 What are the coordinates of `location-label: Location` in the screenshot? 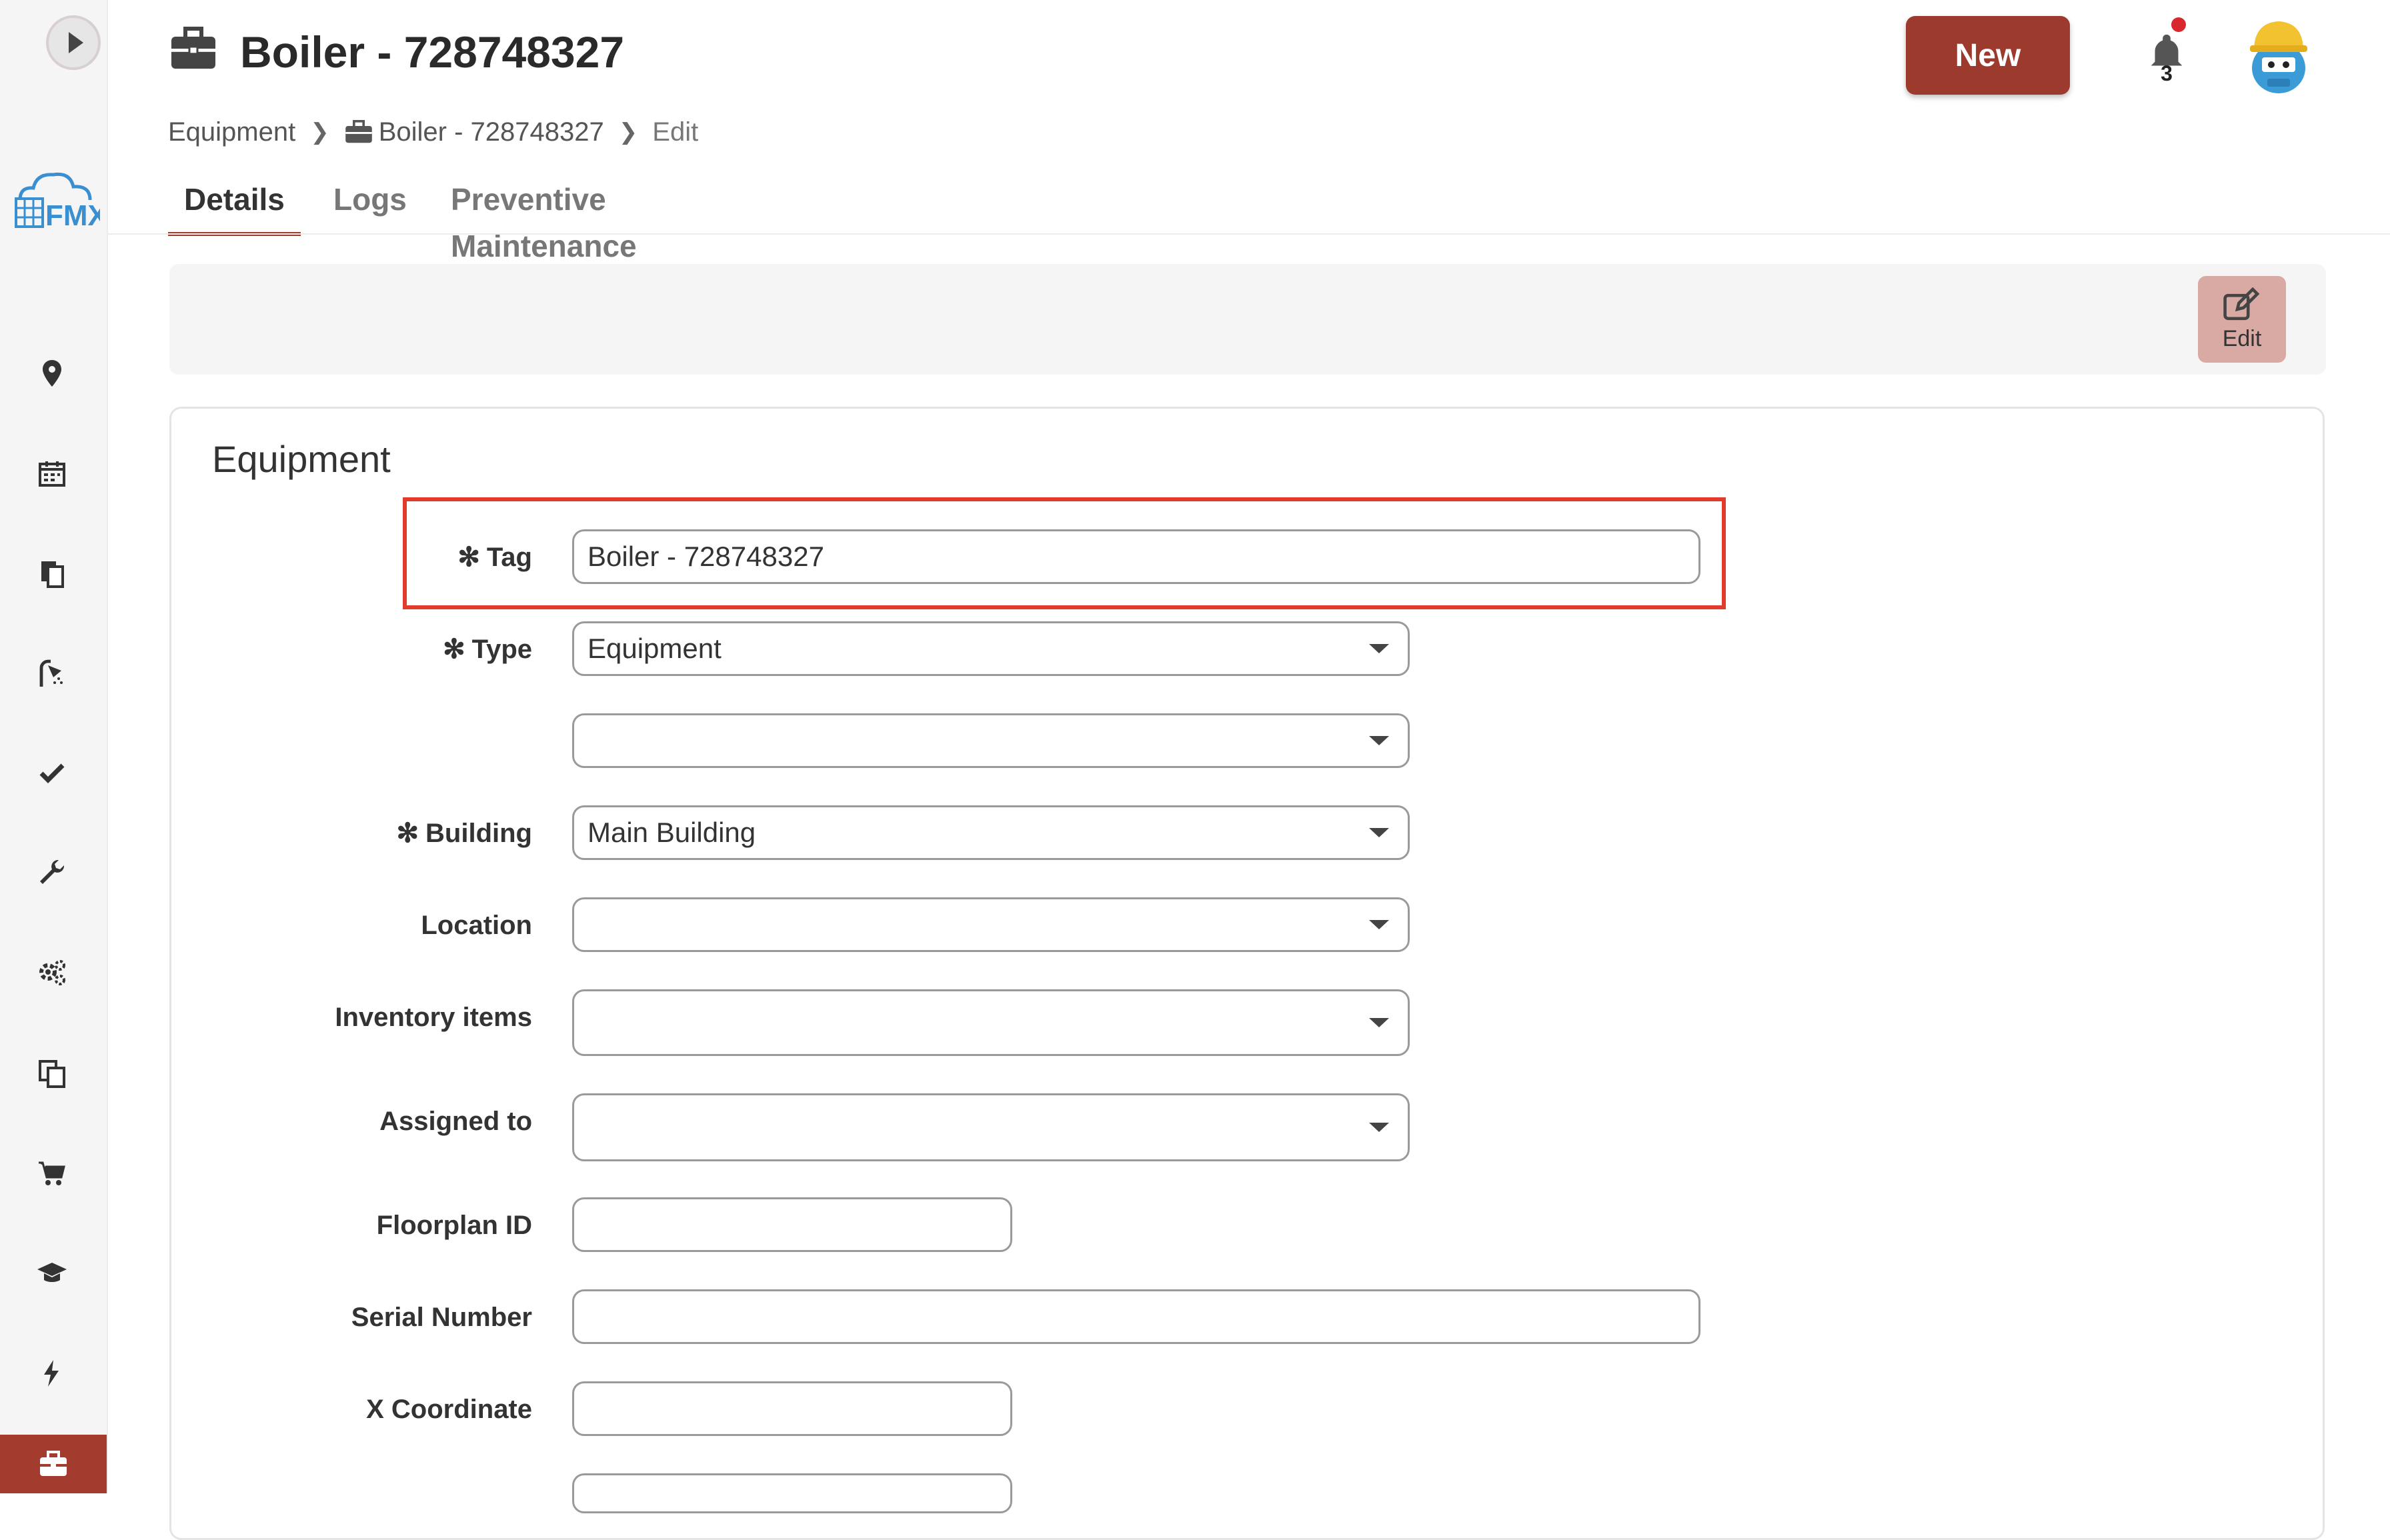 It's located at (477, 925).